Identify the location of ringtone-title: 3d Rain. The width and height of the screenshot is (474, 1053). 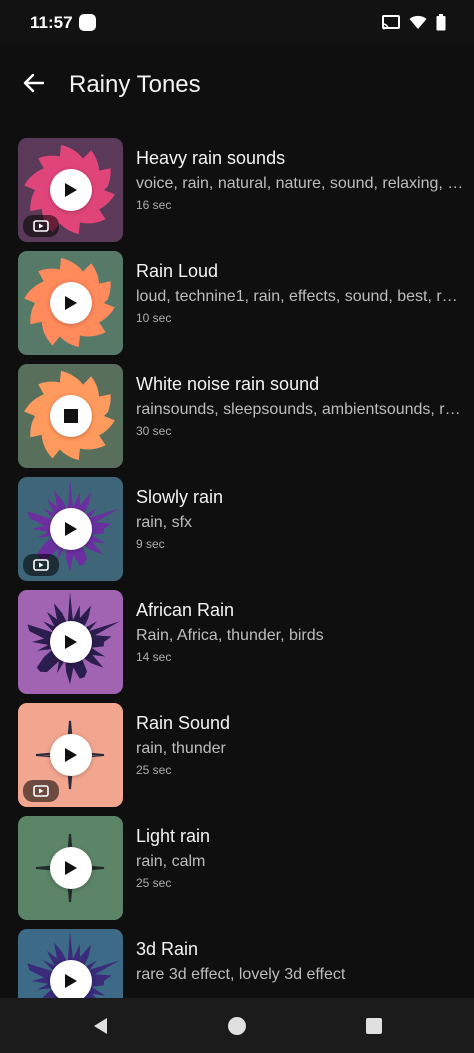
(167, 949).